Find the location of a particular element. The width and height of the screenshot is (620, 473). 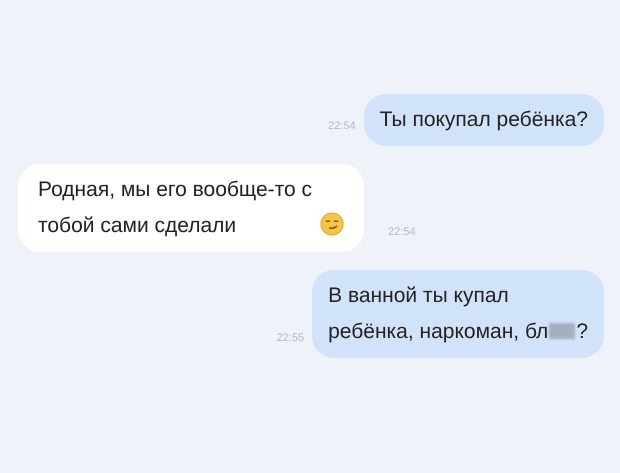

censor-blur is located at coordinates (562, 331).